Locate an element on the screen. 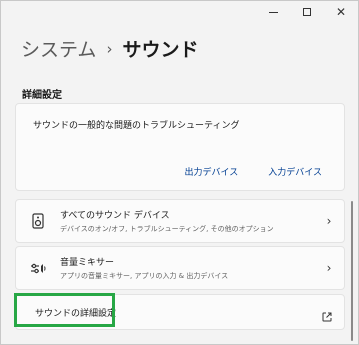 The width and height of the screenshot is (359, 345). maximize-icon is located at coordinates (307, 12).